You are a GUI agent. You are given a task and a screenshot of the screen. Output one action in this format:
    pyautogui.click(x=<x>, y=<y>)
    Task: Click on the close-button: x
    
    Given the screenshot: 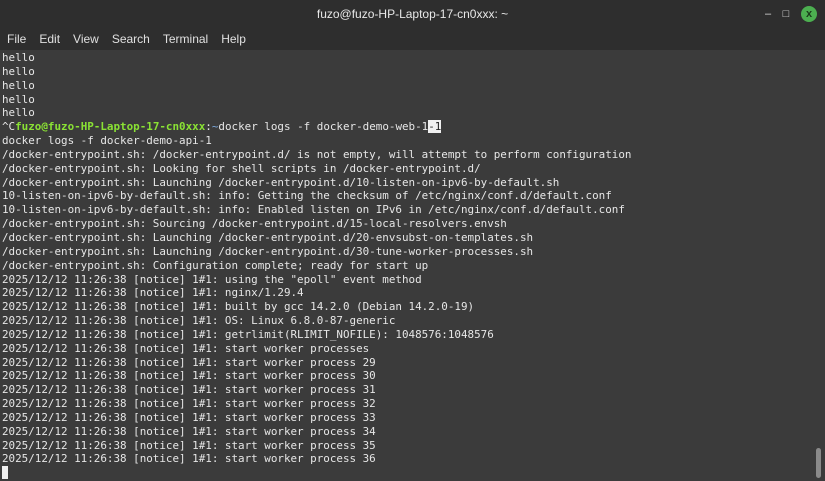 What is the action you would take?
    pyautogui.click(x=809, y=14)
    